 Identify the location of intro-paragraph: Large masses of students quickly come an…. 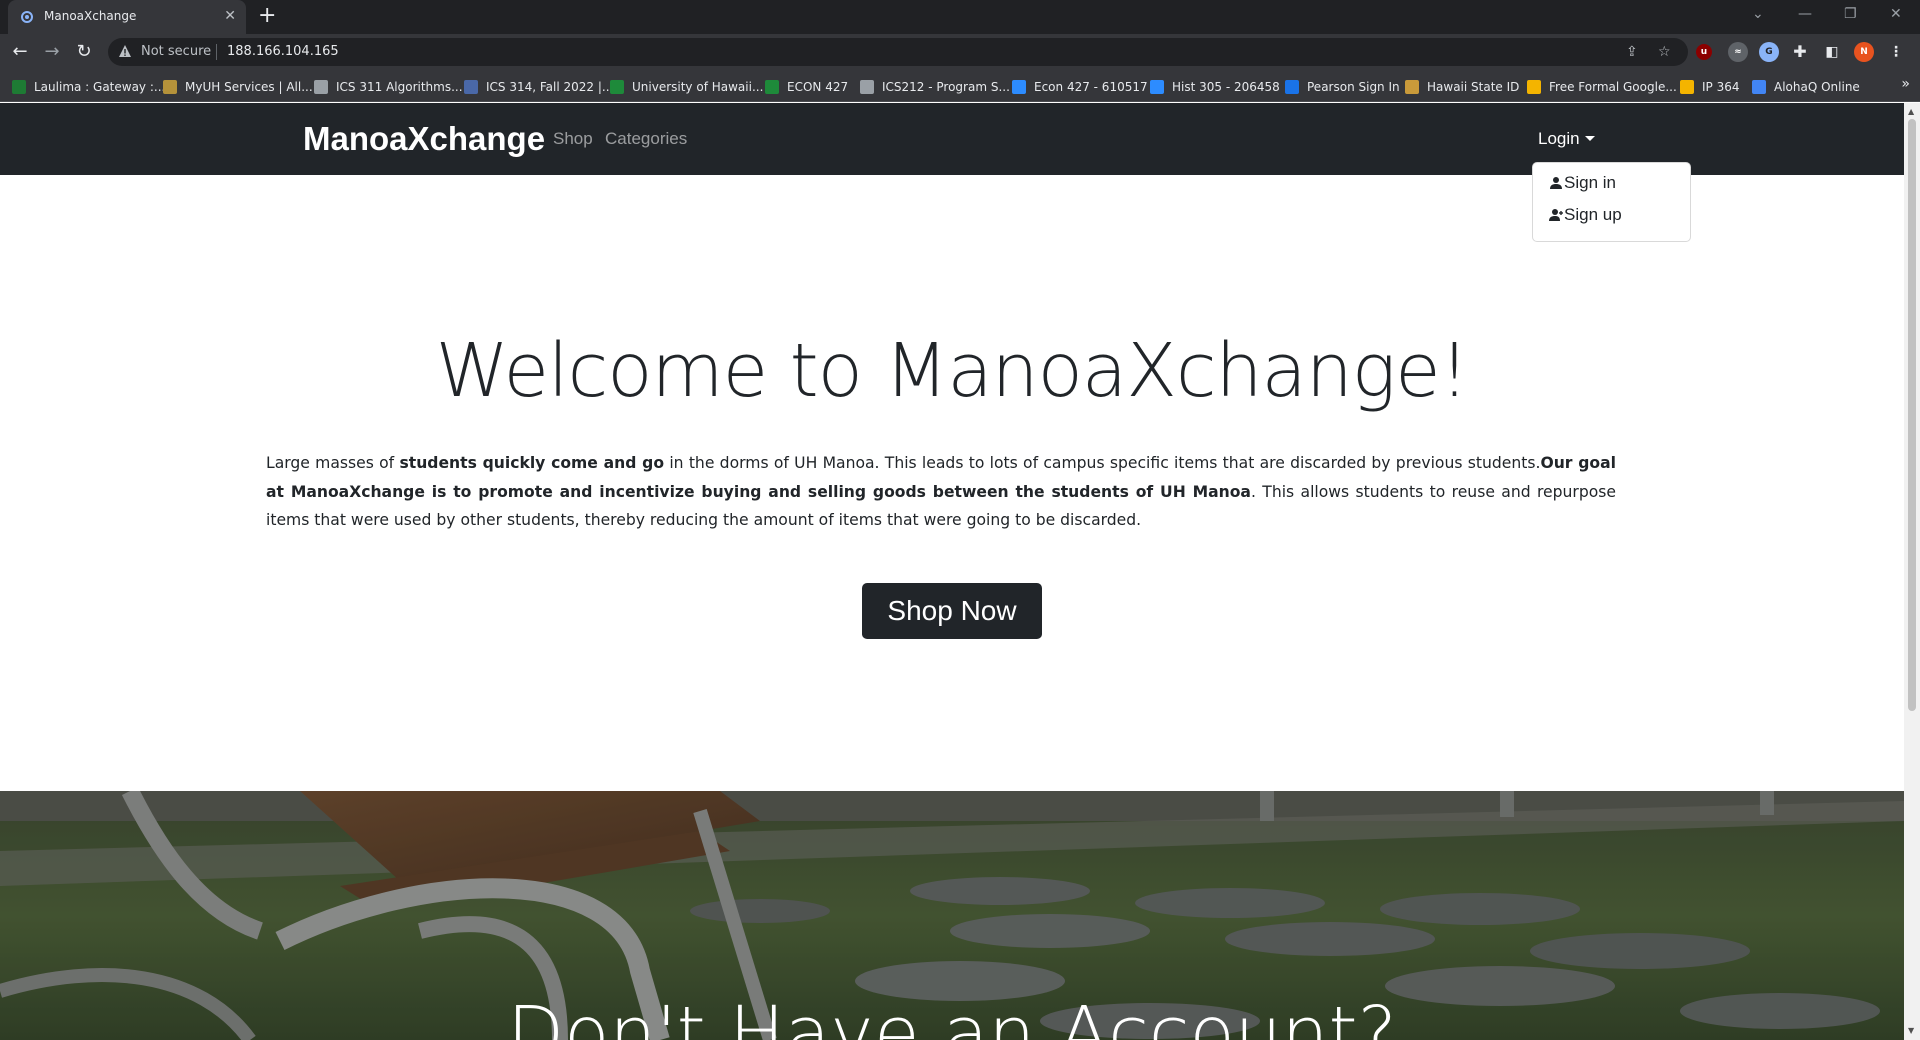
(941, 492).